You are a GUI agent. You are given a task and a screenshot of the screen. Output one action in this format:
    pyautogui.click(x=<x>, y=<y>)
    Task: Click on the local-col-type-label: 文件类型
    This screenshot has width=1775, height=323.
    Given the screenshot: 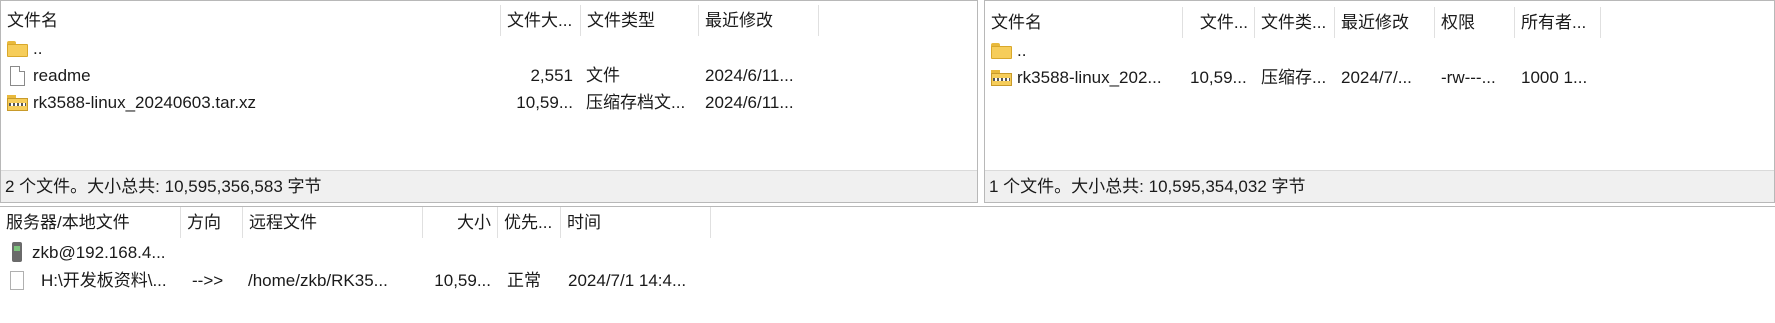 What is the action you would take?
    pyautogui.click(x=621, y=20)
    